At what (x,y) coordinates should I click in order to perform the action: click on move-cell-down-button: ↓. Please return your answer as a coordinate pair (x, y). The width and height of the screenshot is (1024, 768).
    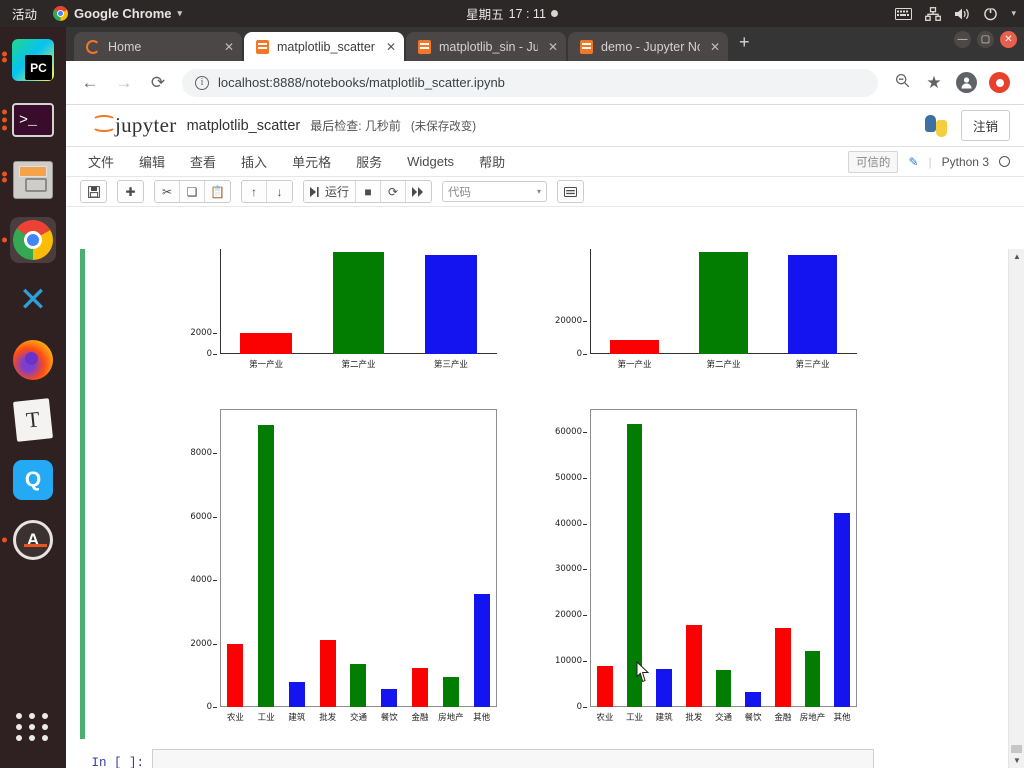
    Looking at the image, I should click on (279, 191).